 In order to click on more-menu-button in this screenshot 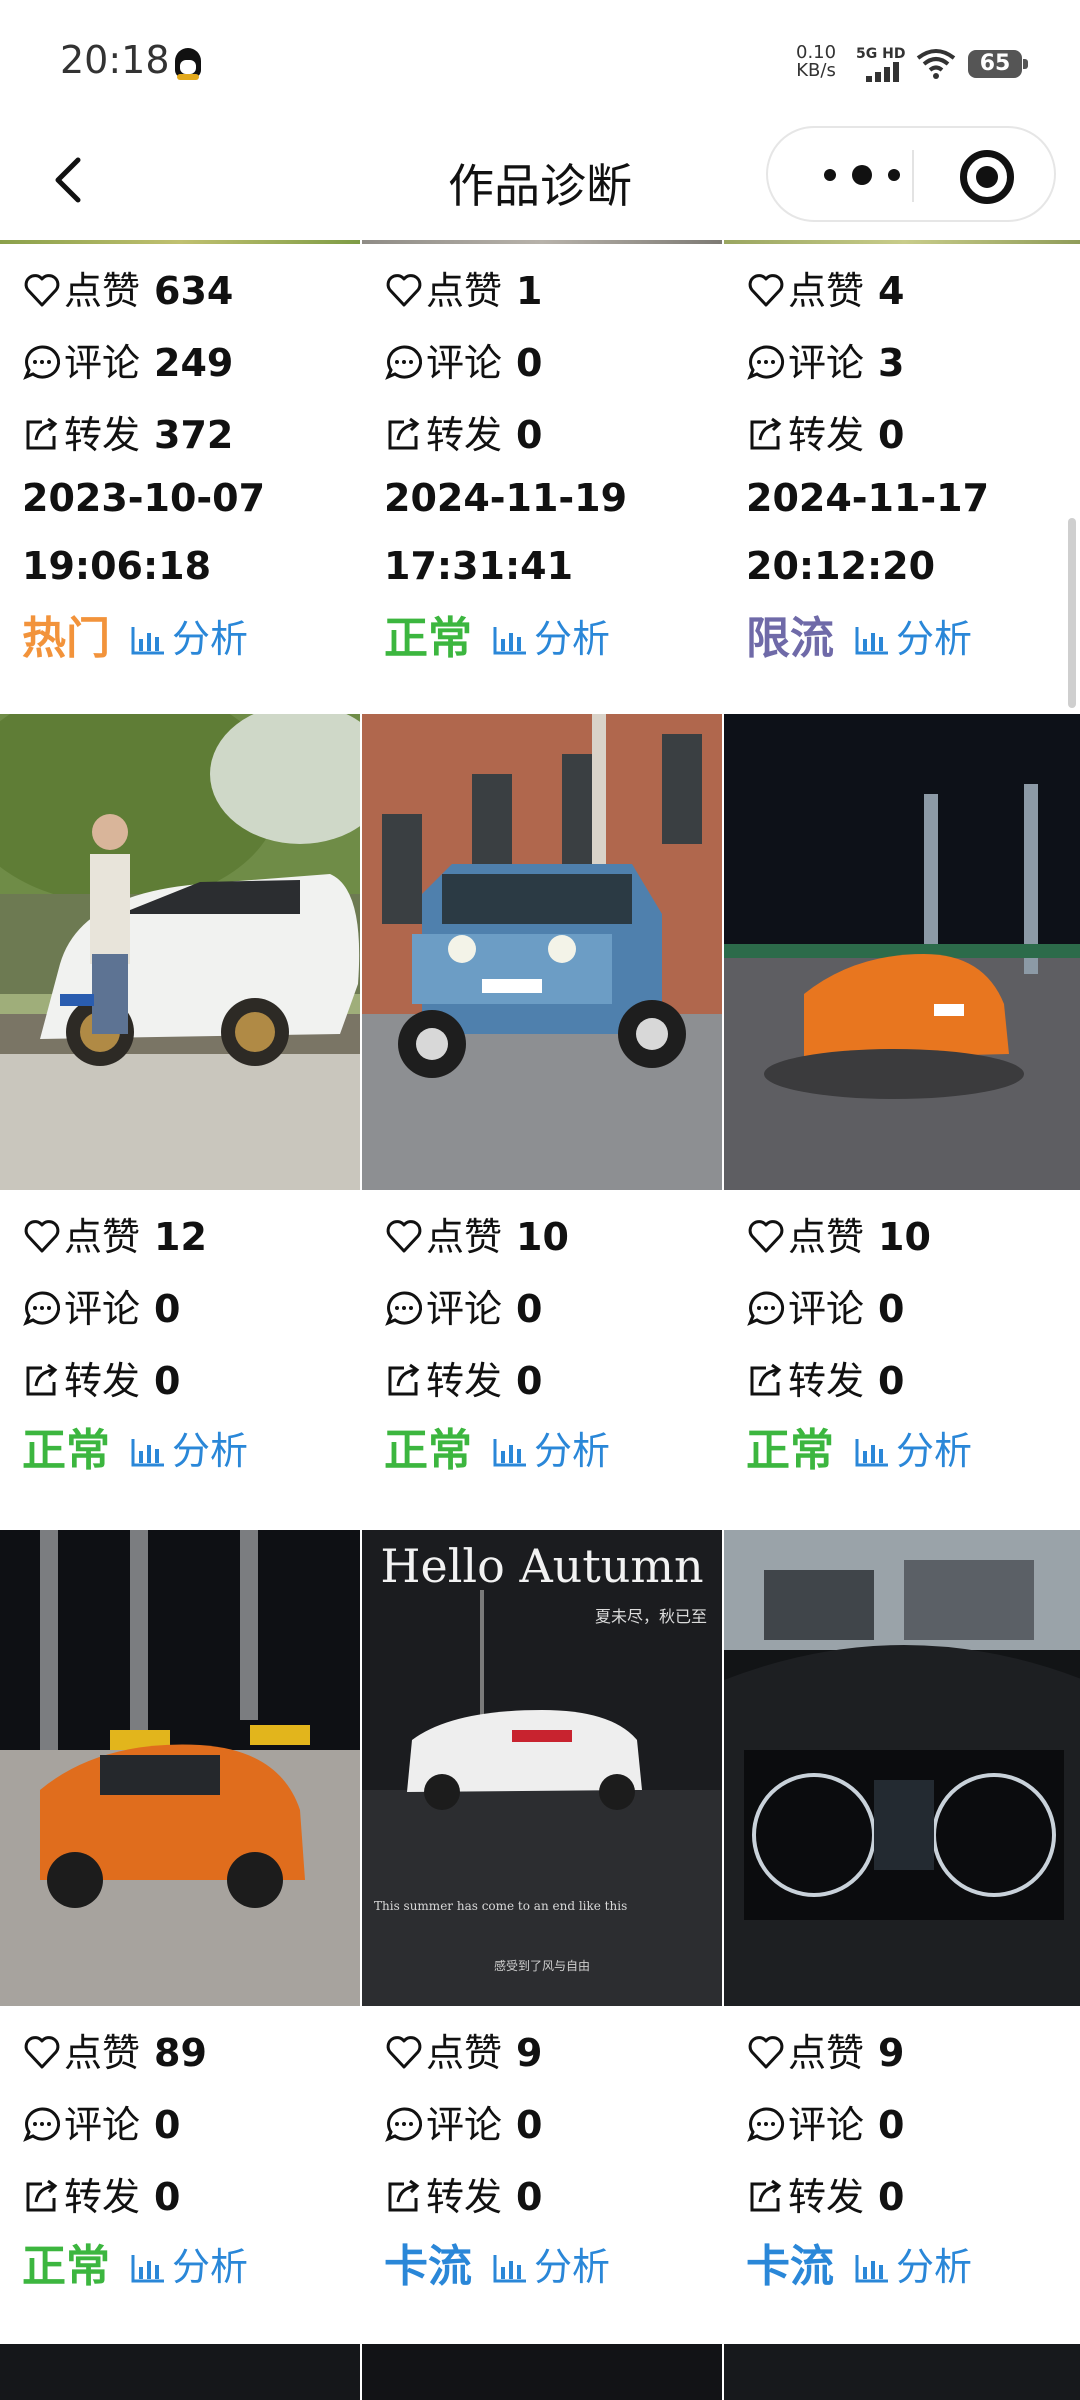, I will do `click(862, 175)`.